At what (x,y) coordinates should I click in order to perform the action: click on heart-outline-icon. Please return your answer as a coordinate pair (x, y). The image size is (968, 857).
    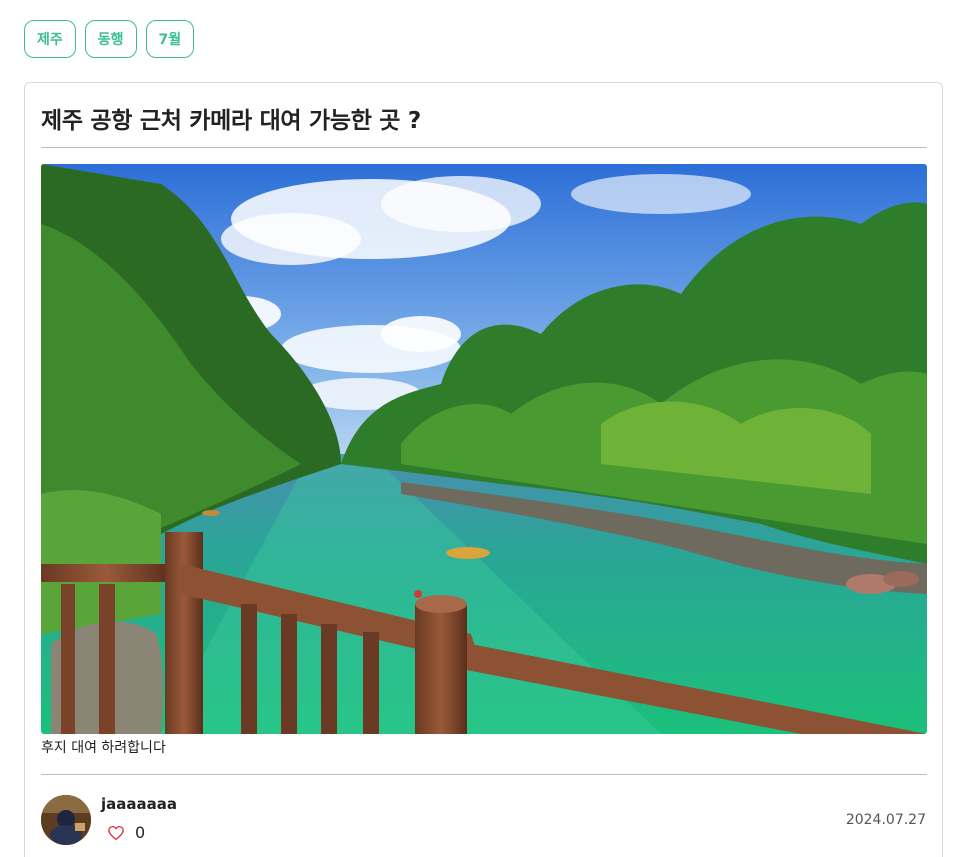
    Looking at the image, I should click on (116, 833).